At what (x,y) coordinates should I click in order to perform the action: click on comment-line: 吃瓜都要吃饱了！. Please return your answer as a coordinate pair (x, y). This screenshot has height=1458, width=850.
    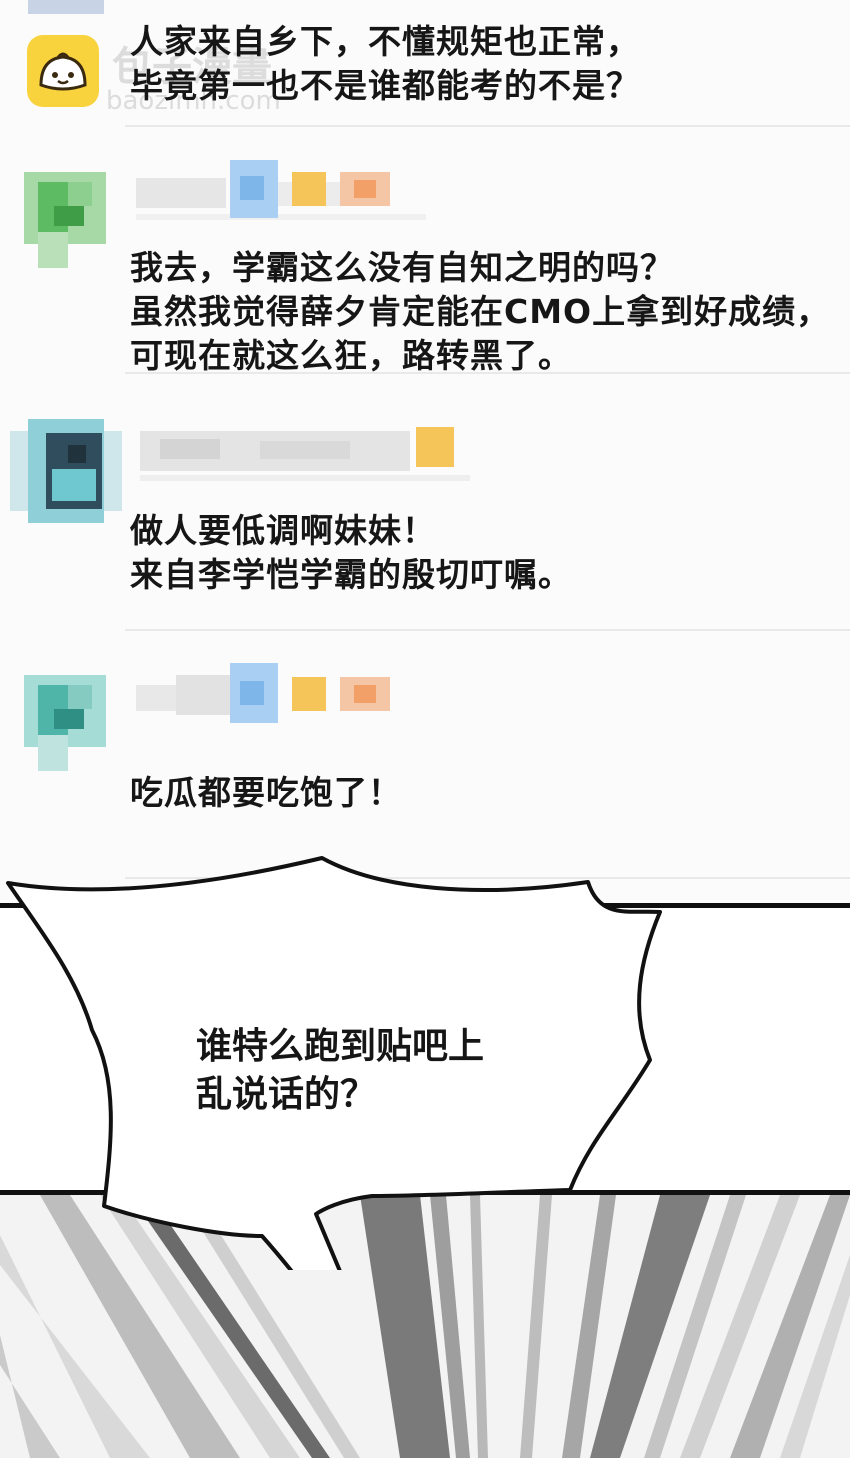
    Looking at the image, I should click on (266, 792).